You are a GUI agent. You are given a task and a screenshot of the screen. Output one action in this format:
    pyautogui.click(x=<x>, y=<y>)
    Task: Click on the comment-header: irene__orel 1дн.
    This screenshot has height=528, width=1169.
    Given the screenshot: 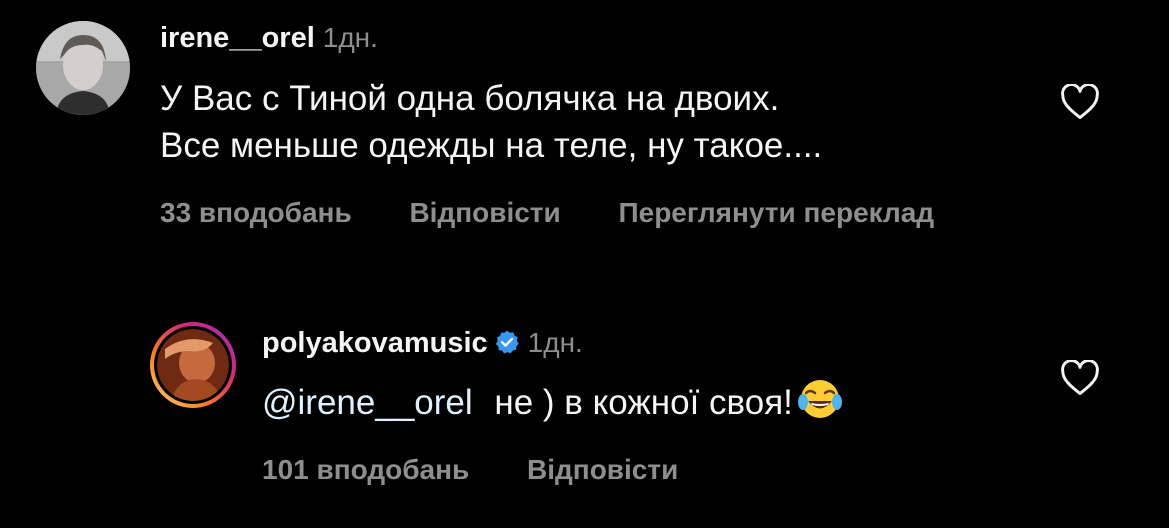 What is the action you would take?
    pyautogui.click(x=269, y=38)
    